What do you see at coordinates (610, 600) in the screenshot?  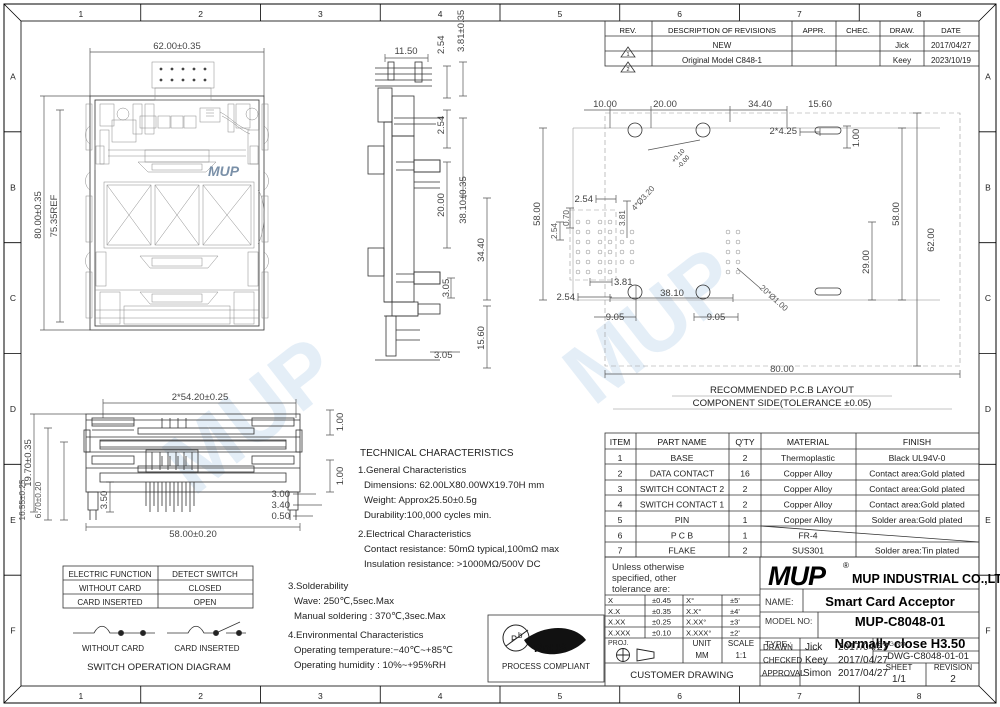 I see `tolerance-cell-0-0: X` at bounding box center [610, 600].